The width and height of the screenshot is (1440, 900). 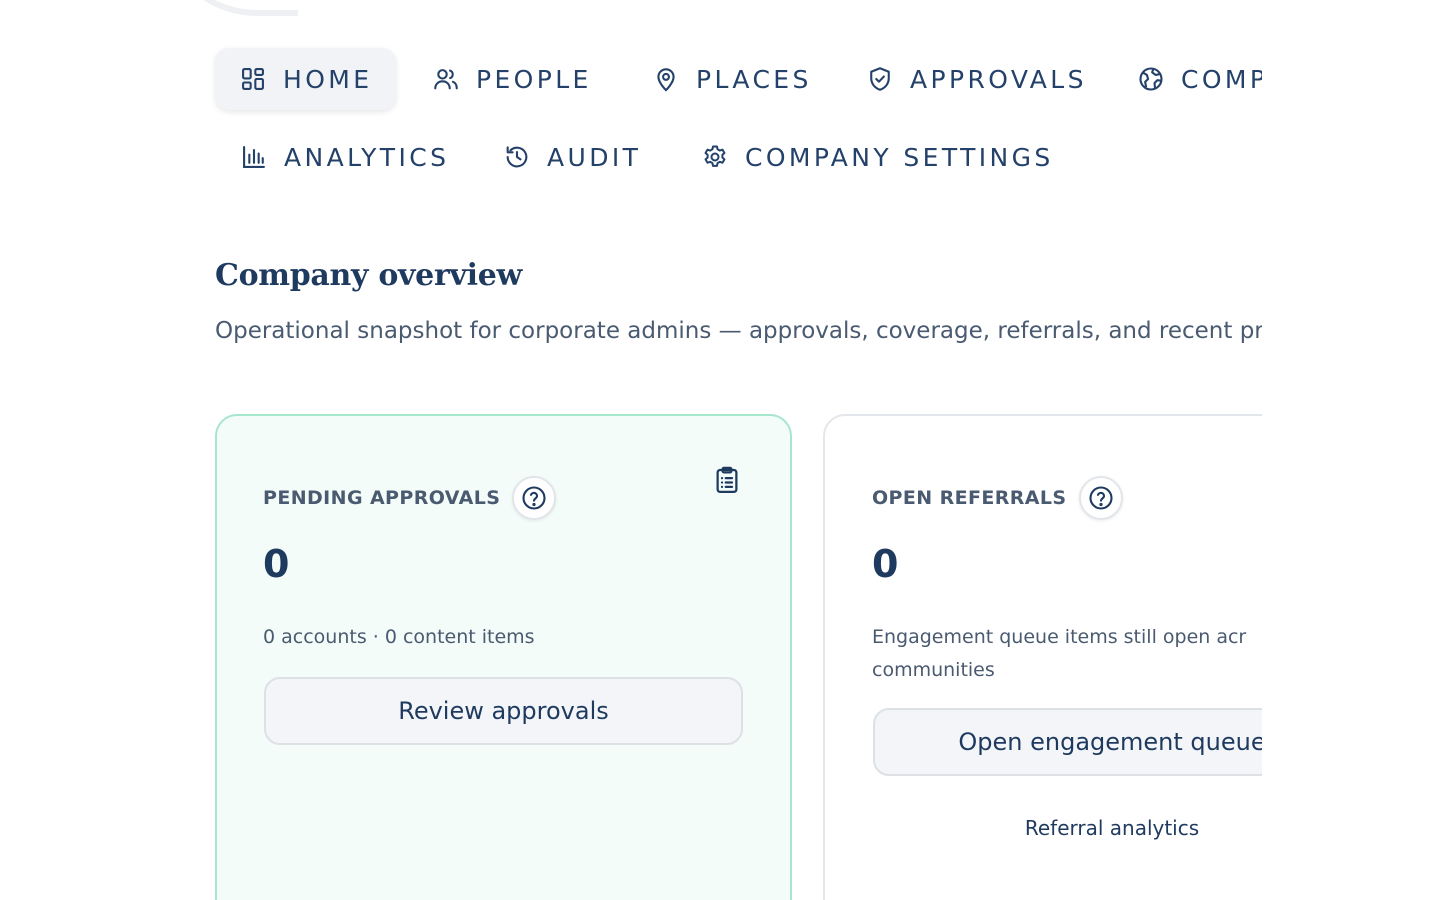 What do you see at coordinates (666, 80) in the screenshot?
I see `map-pin-icon` at bounding box center [666, 80].